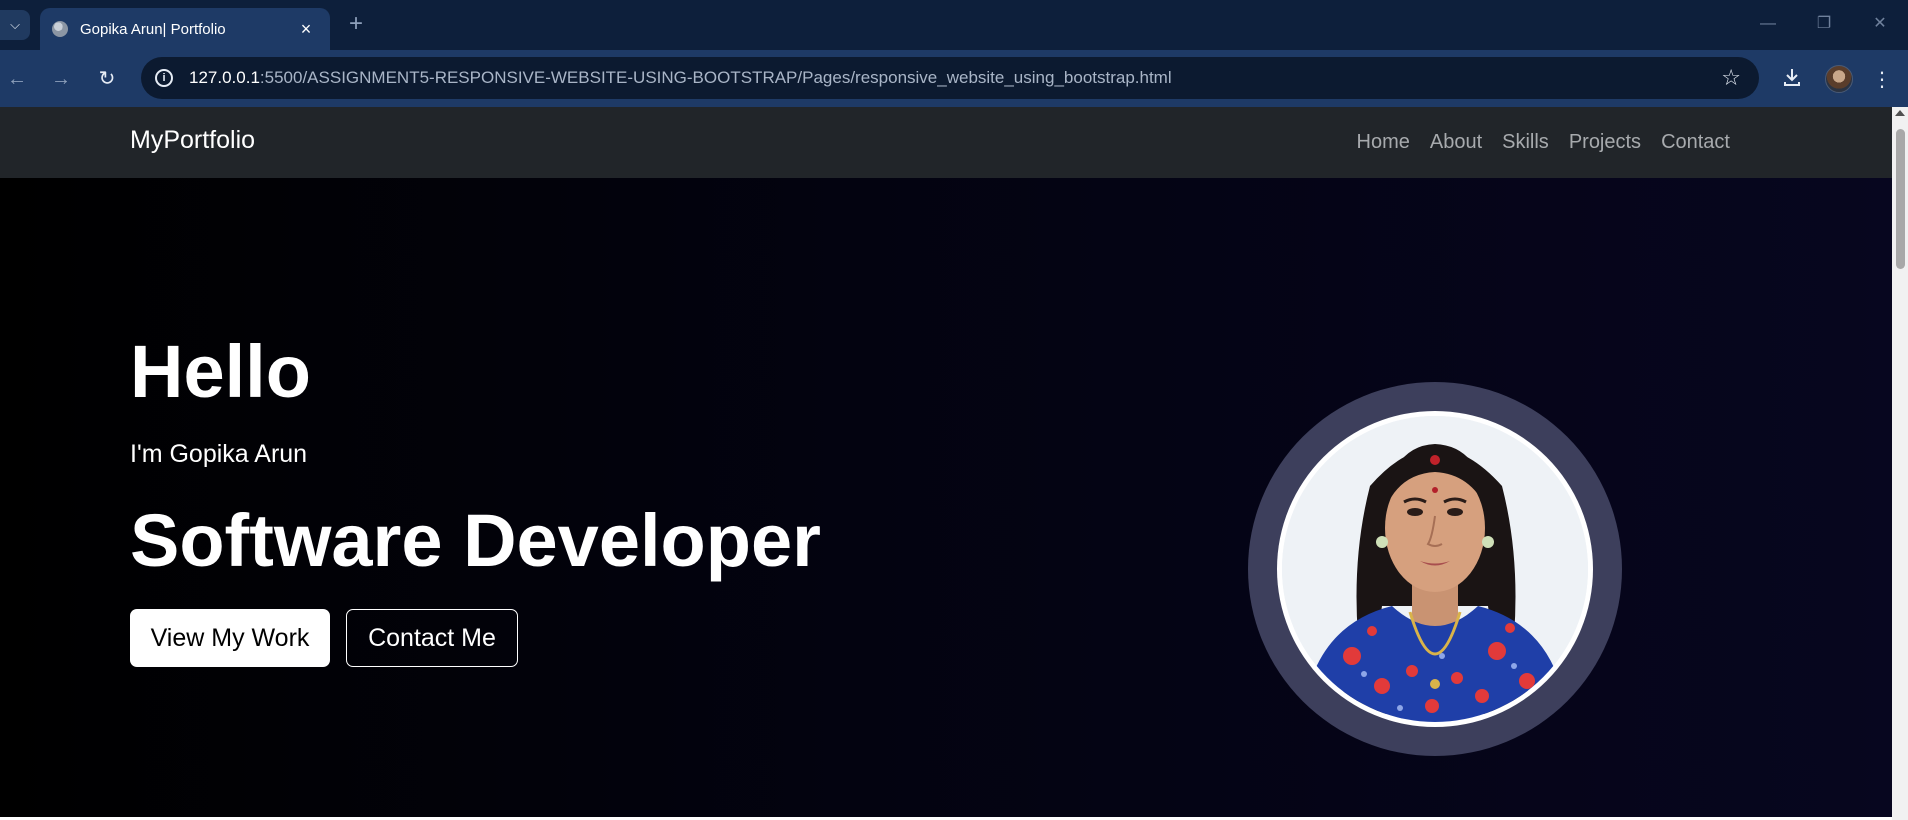 The width and height of the screenshot is (1908, 820). I want to click on url-host: 127.0.0.1, so click(224, 77).